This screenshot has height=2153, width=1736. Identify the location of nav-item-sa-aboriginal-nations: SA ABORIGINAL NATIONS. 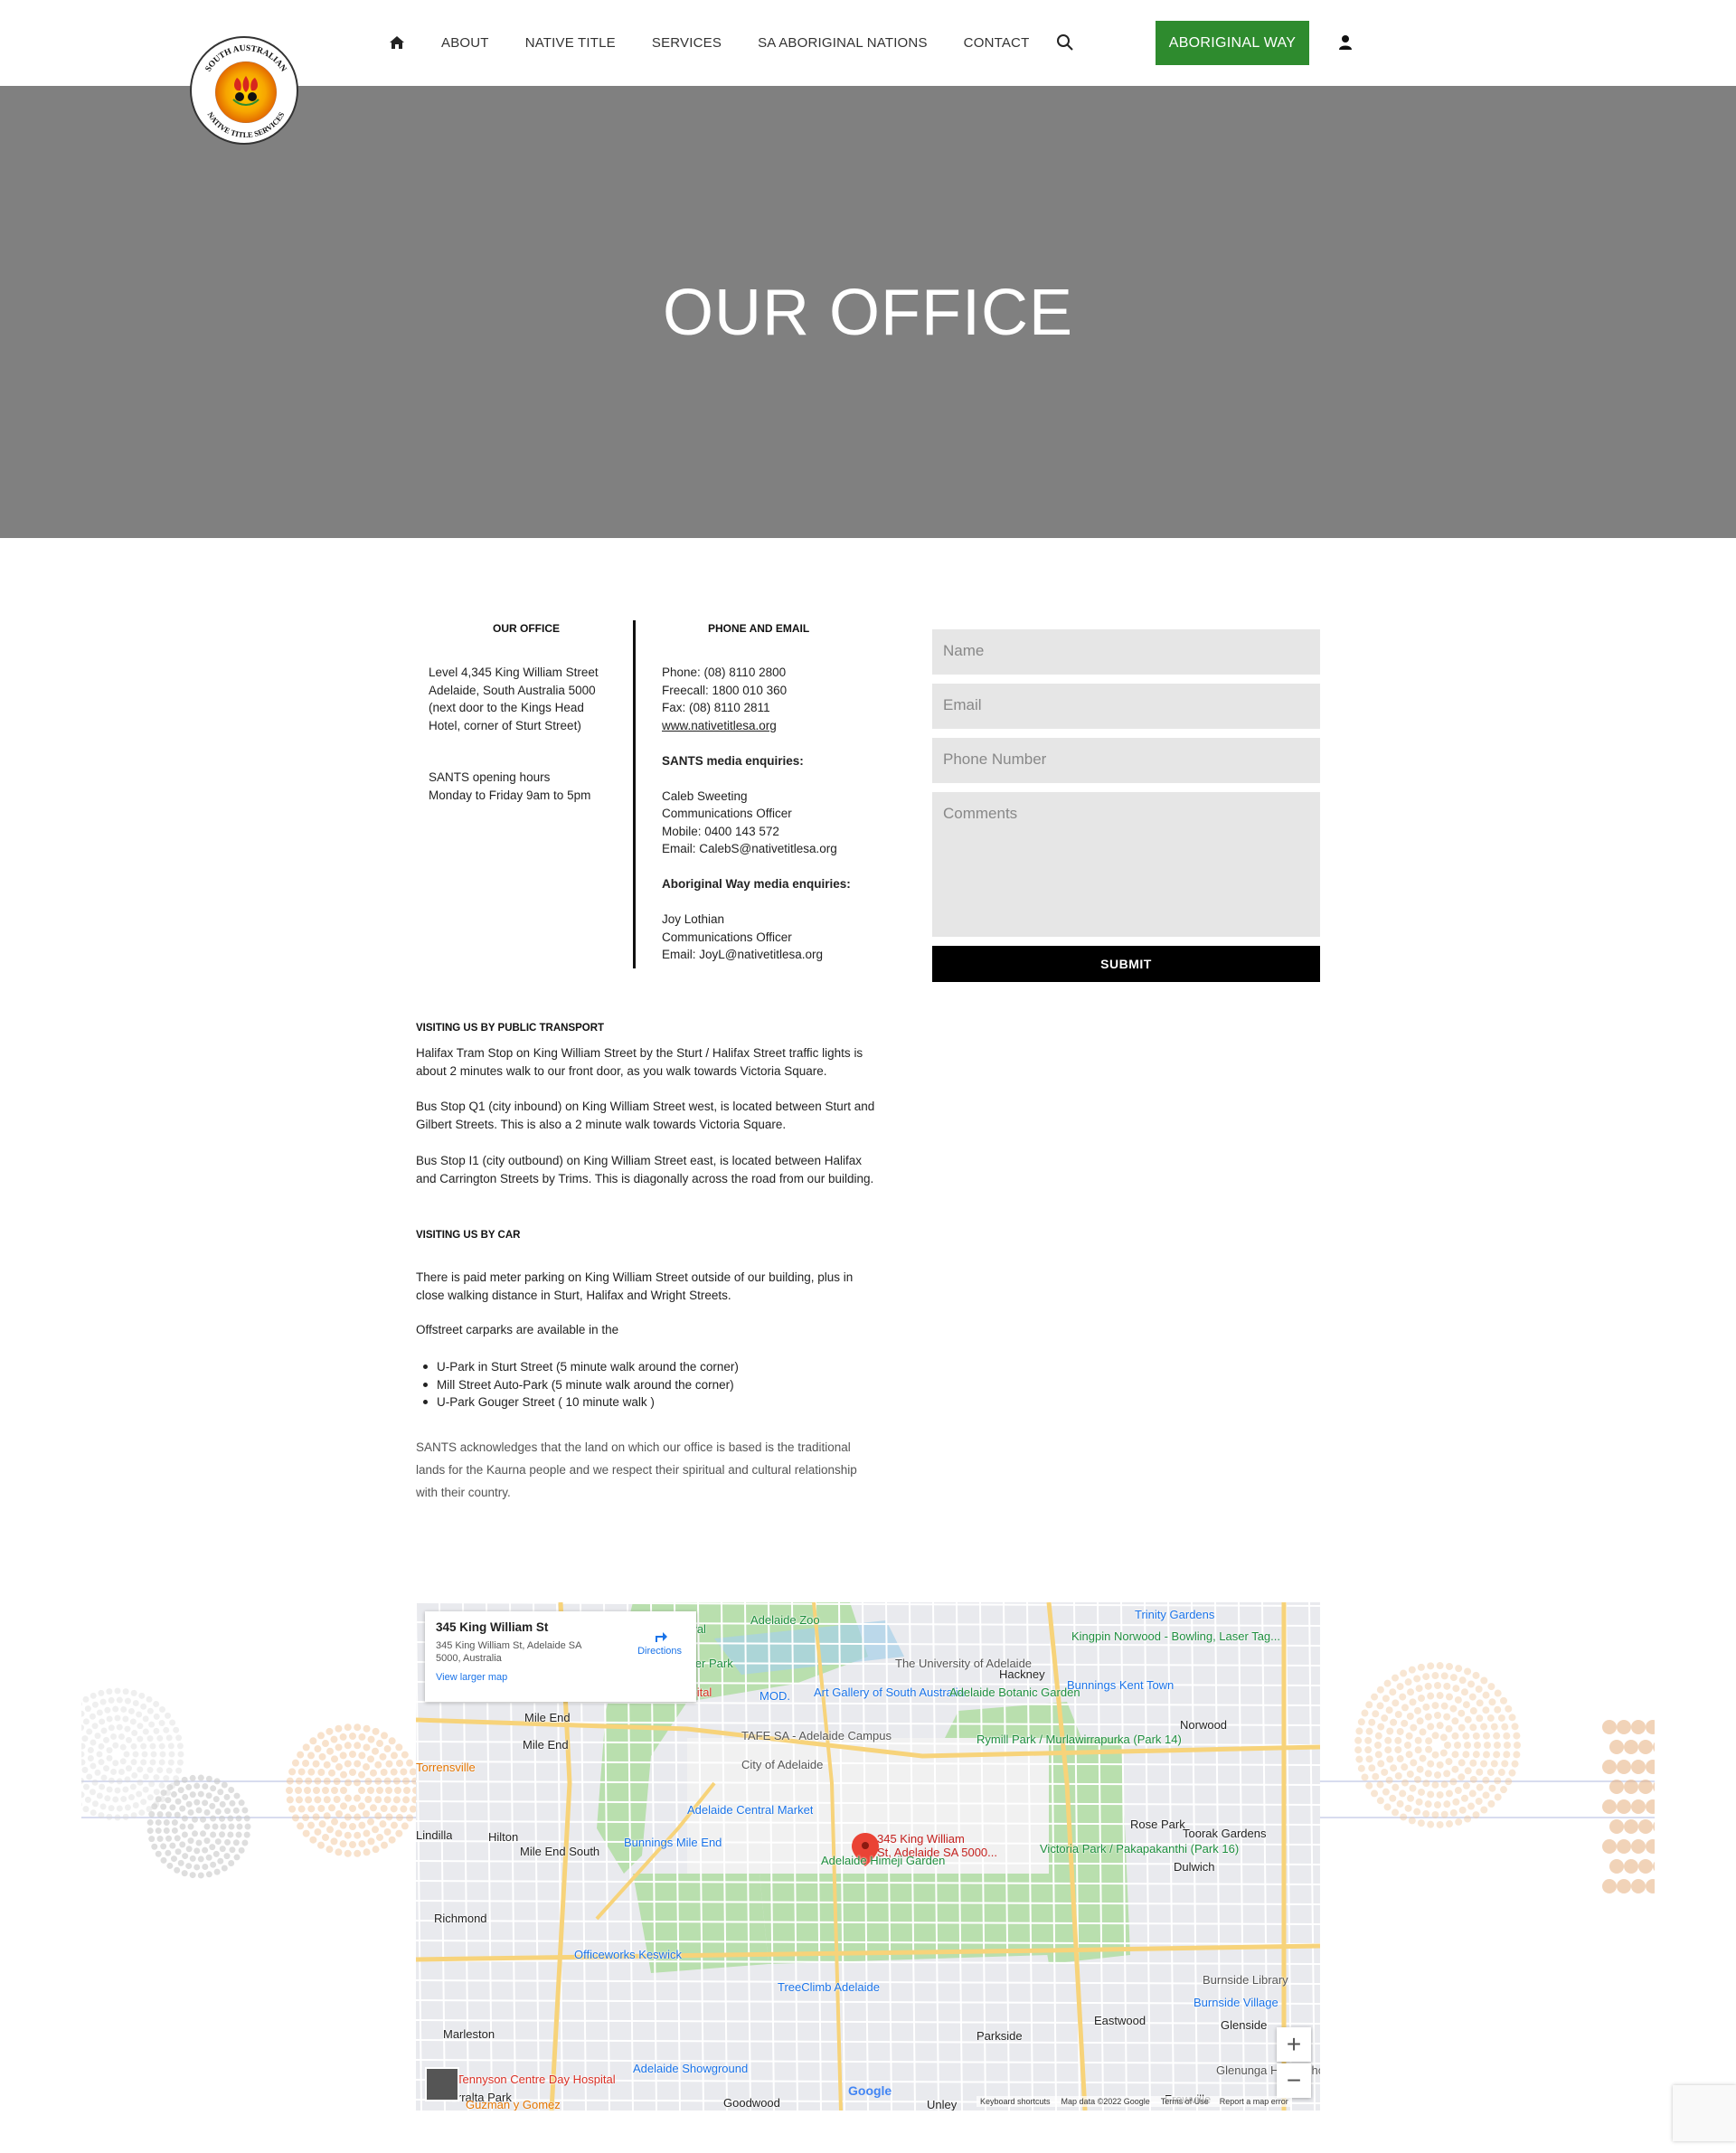
(843, 43).